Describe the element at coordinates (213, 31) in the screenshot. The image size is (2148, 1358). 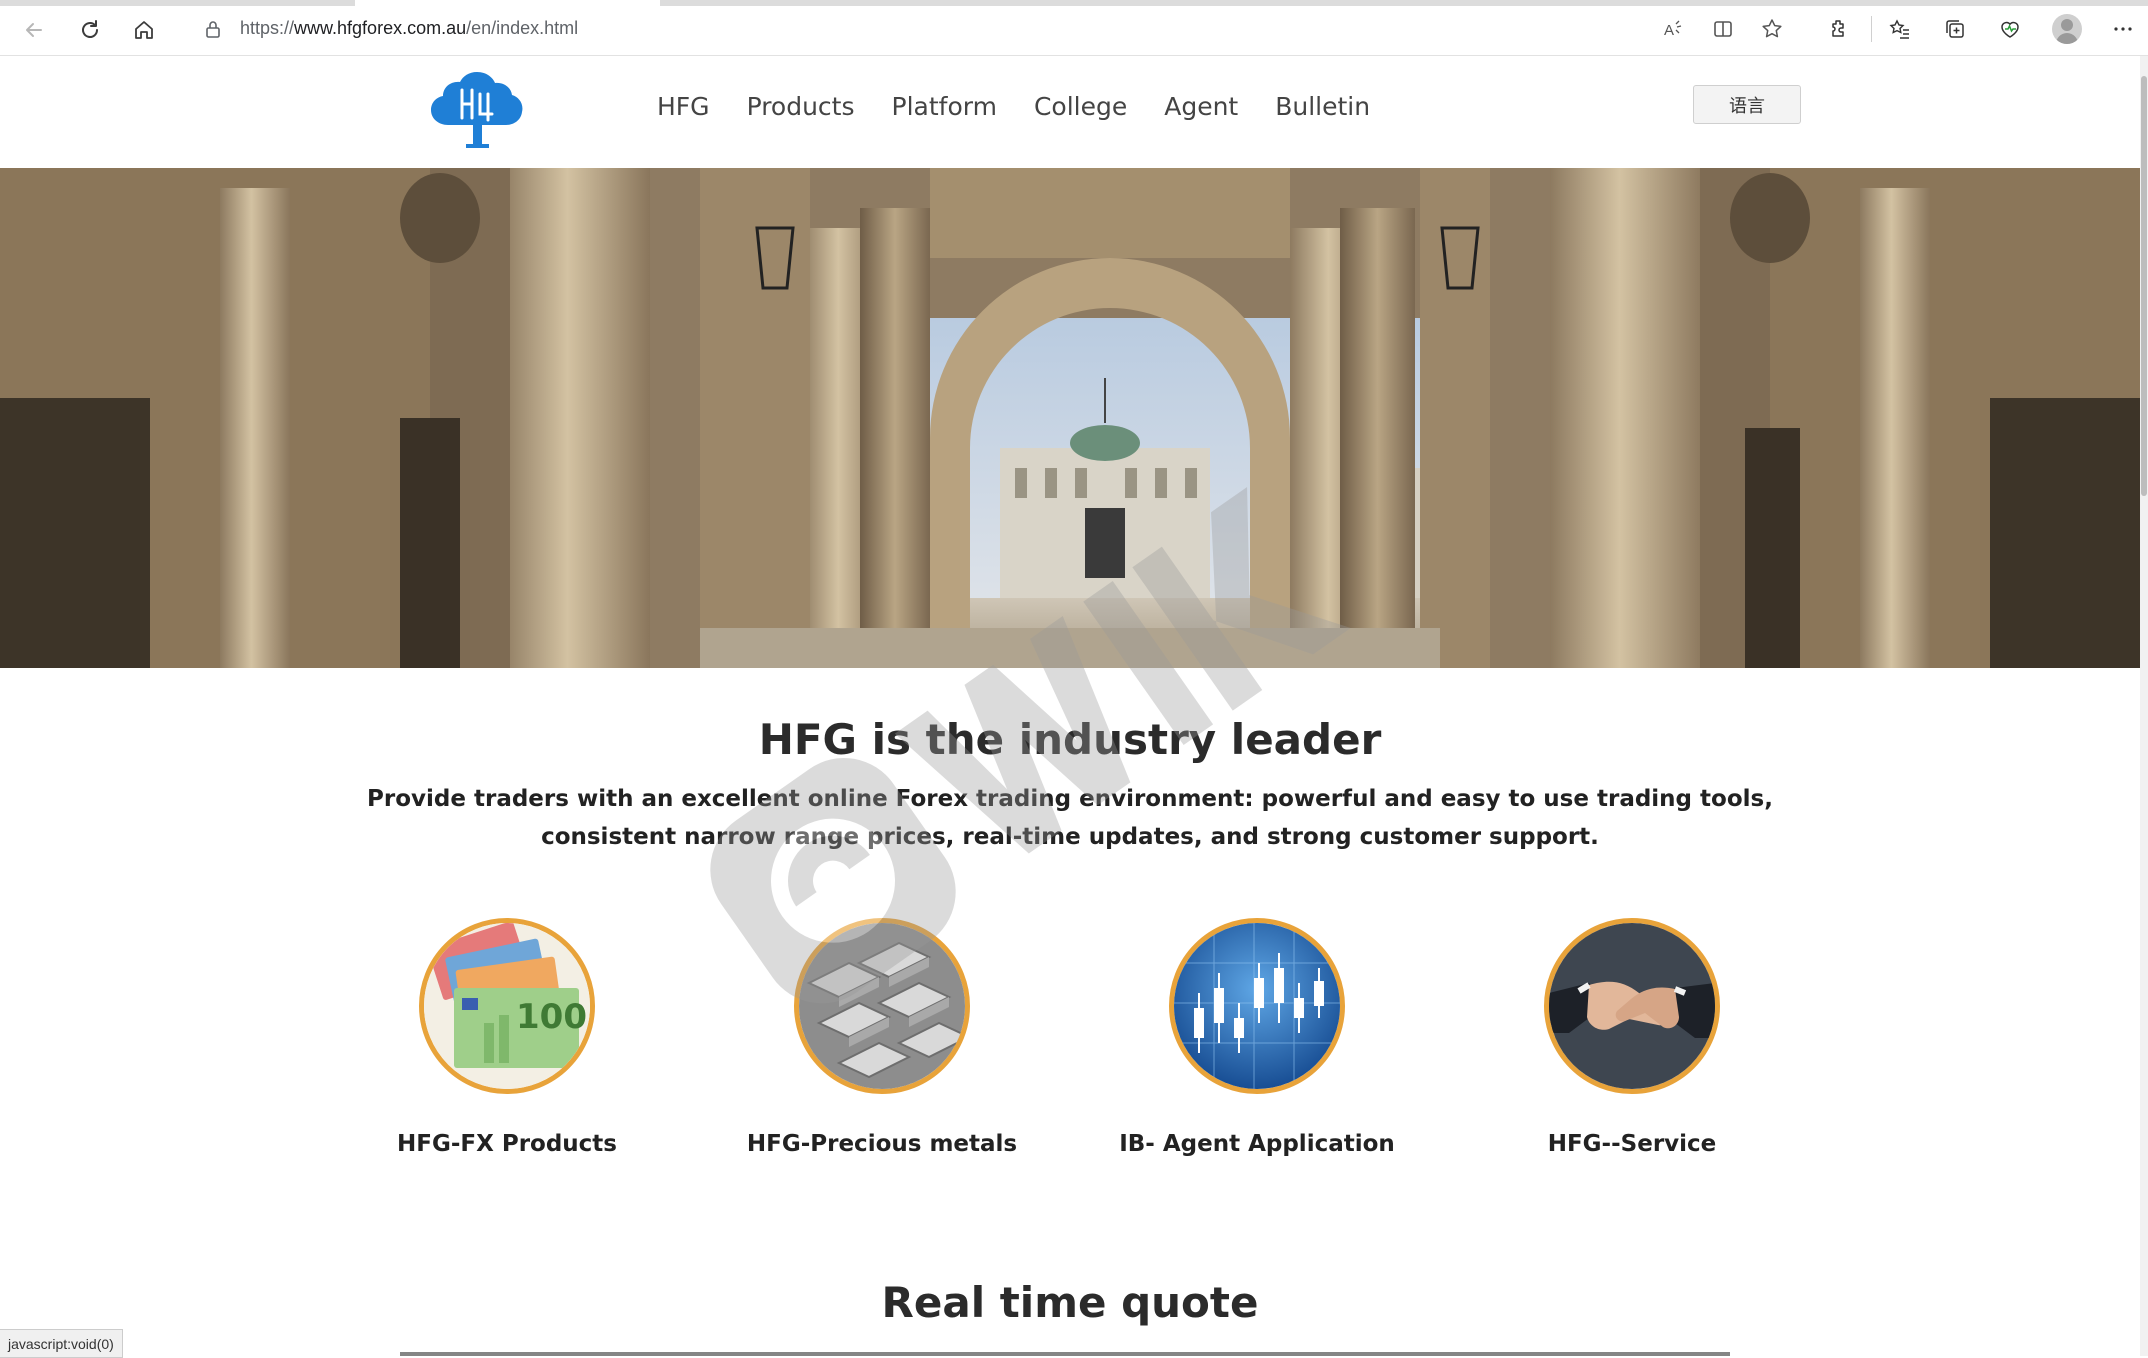
I see `lock-icon` at that location.